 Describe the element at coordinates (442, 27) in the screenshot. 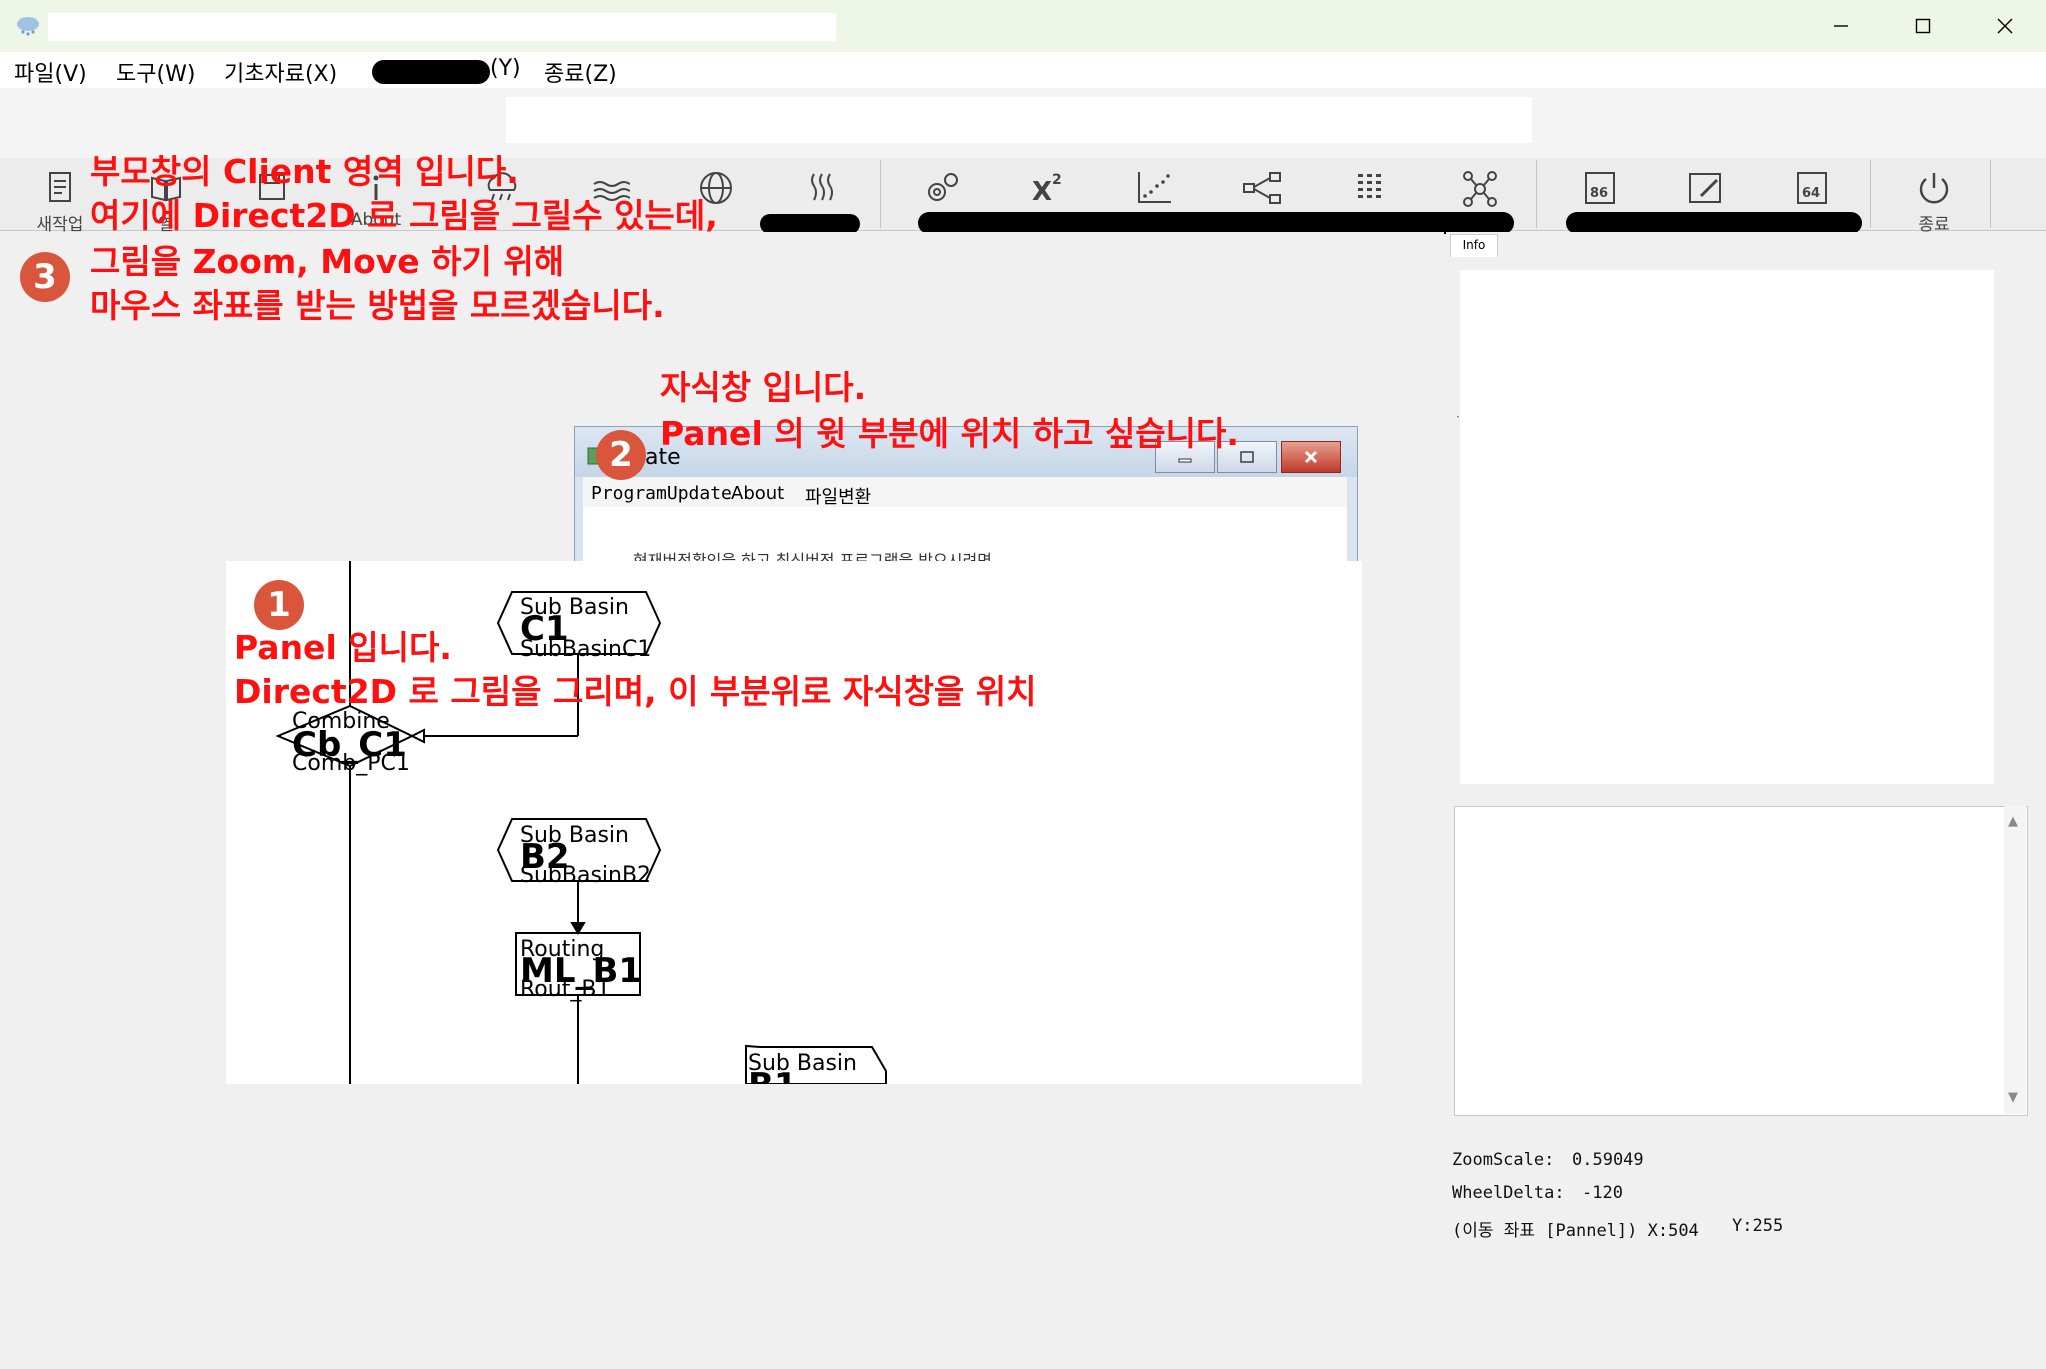

I see `window-title-field` at that location.